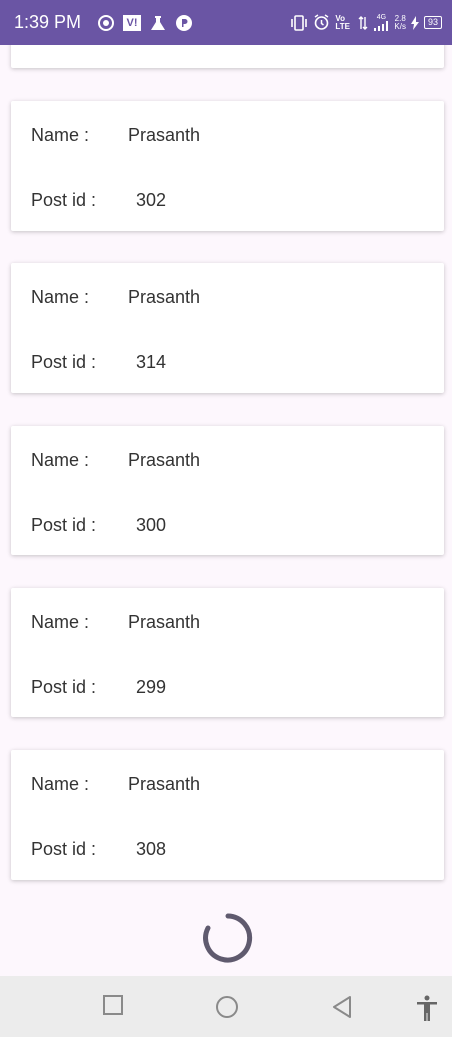  What do you see at coordinates (151, 687) in the screenshot?
I see `post-id-value: 299` at bounding box center [151, 687].